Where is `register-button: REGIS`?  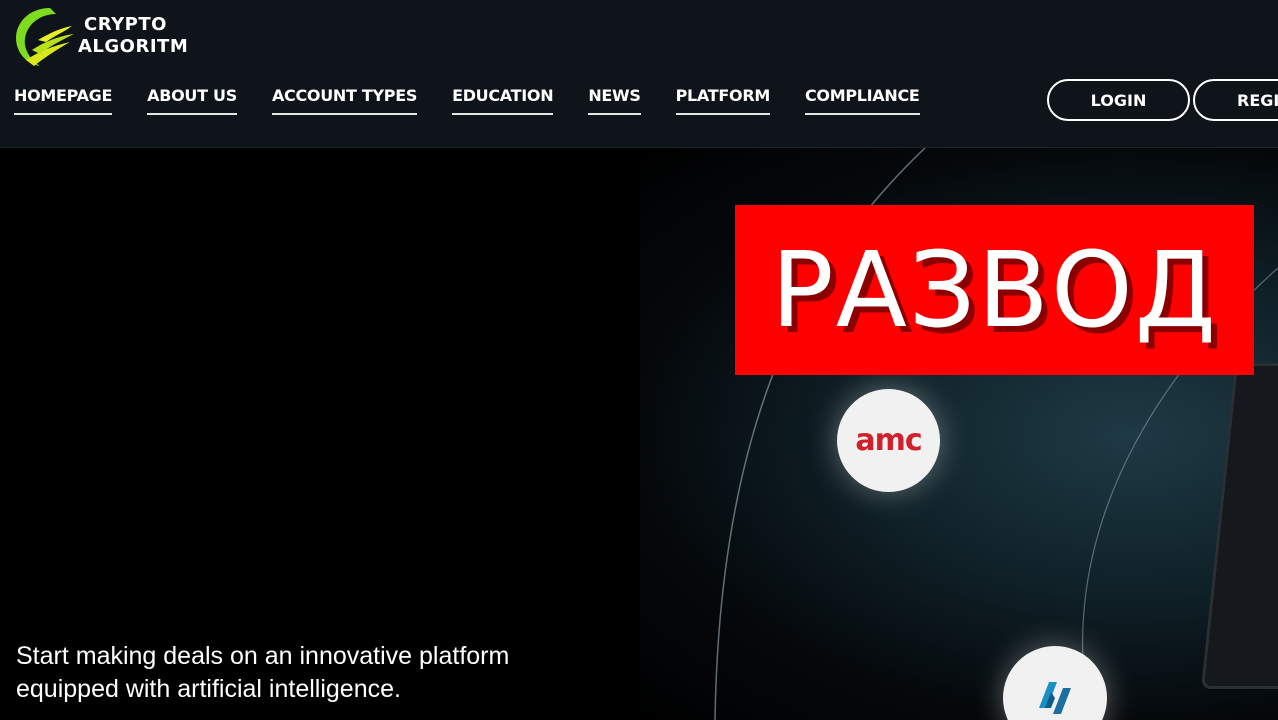 register-button: REGIS is located at coordinates (1235, 100).